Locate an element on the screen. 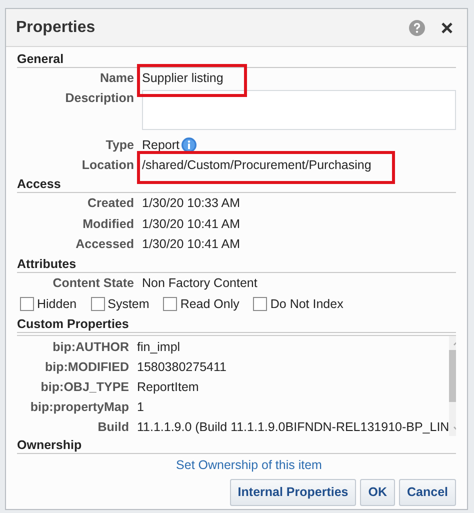 Image resolution: width=474 pixels, height=513 pixels. property-value: 1 is located at coordinates (140, 407).